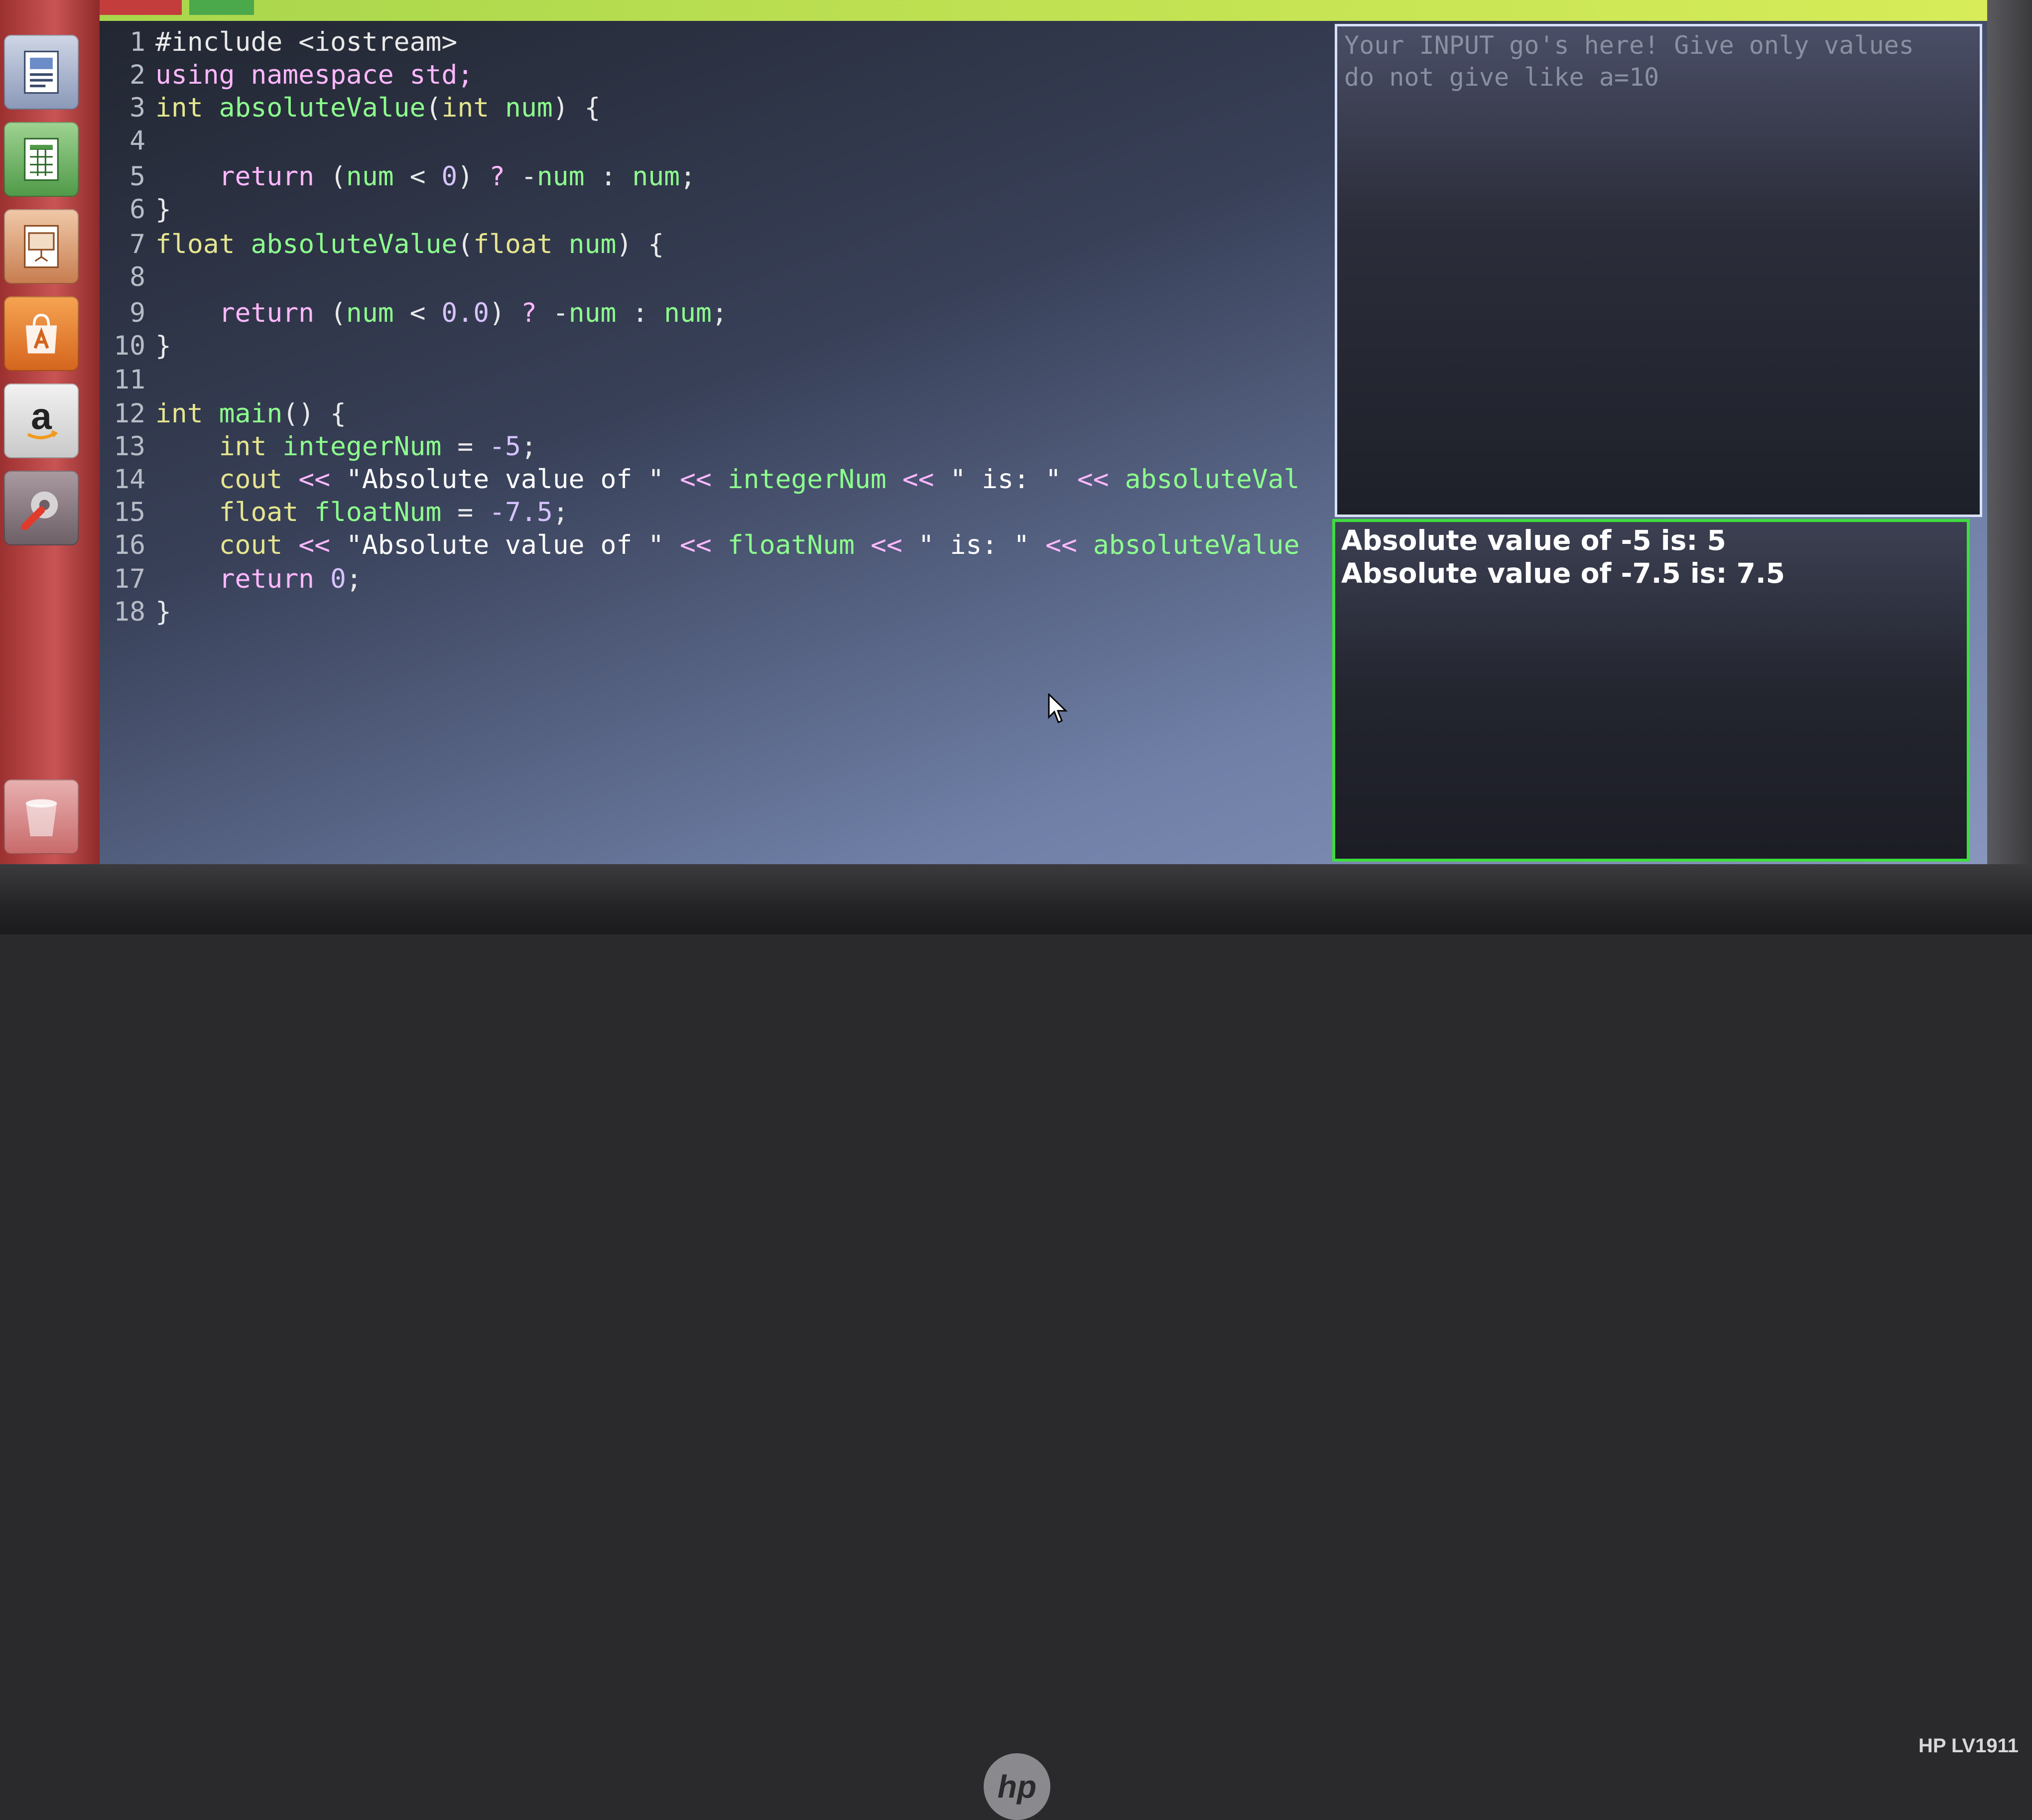  Describe the element at coordinates (41, 159) in the screenshot. I see `launcher-calc-button` at that location.